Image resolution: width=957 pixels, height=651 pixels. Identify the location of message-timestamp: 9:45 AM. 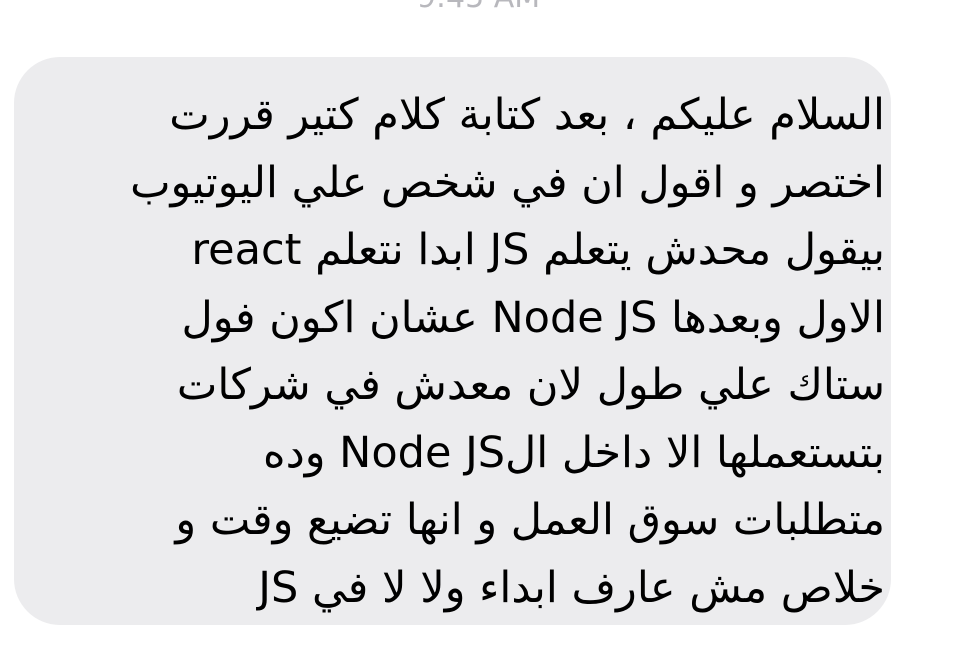
(478, 9).